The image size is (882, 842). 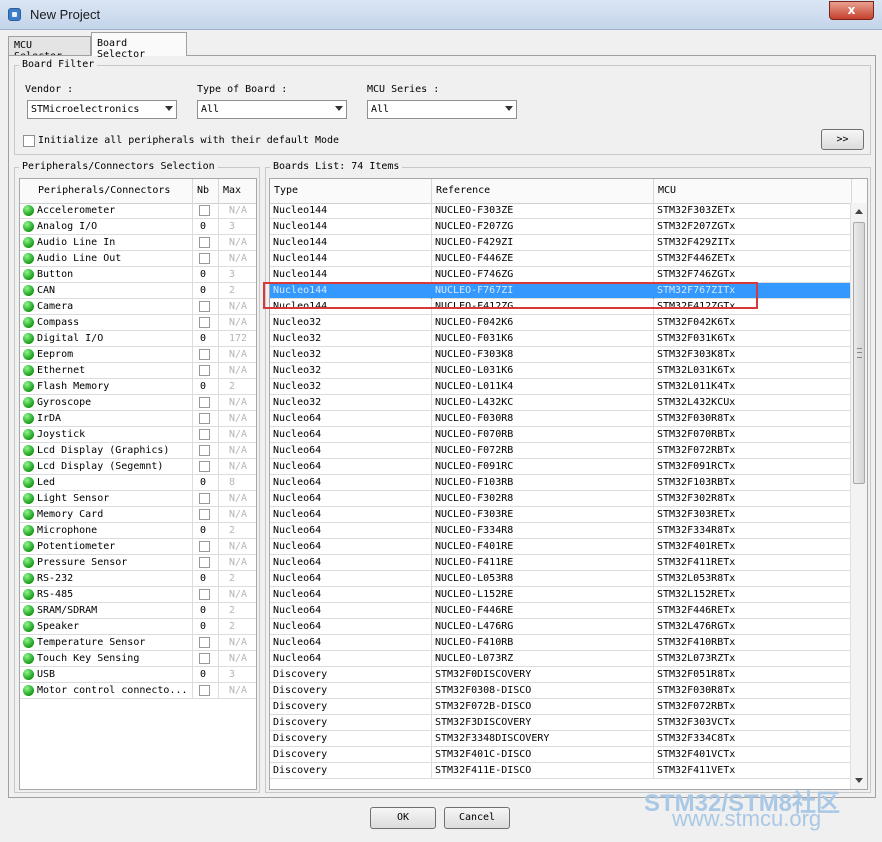 I want to click on scroll-down-icon, so click(x=859, y=780).